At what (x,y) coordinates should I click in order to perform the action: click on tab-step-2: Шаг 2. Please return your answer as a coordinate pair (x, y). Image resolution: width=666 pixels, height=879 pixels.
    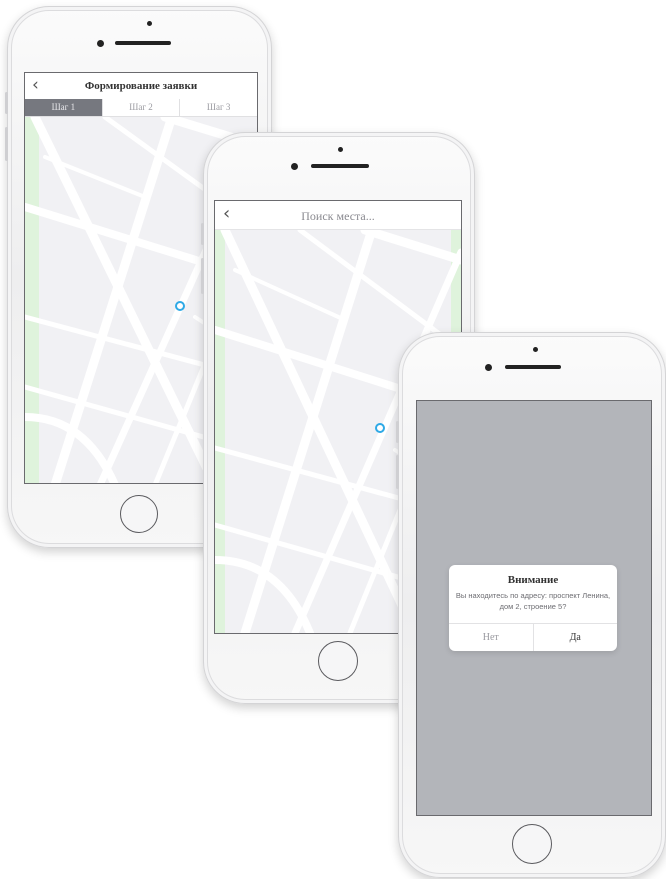
    Looking at the image, I should click on (142, 107).